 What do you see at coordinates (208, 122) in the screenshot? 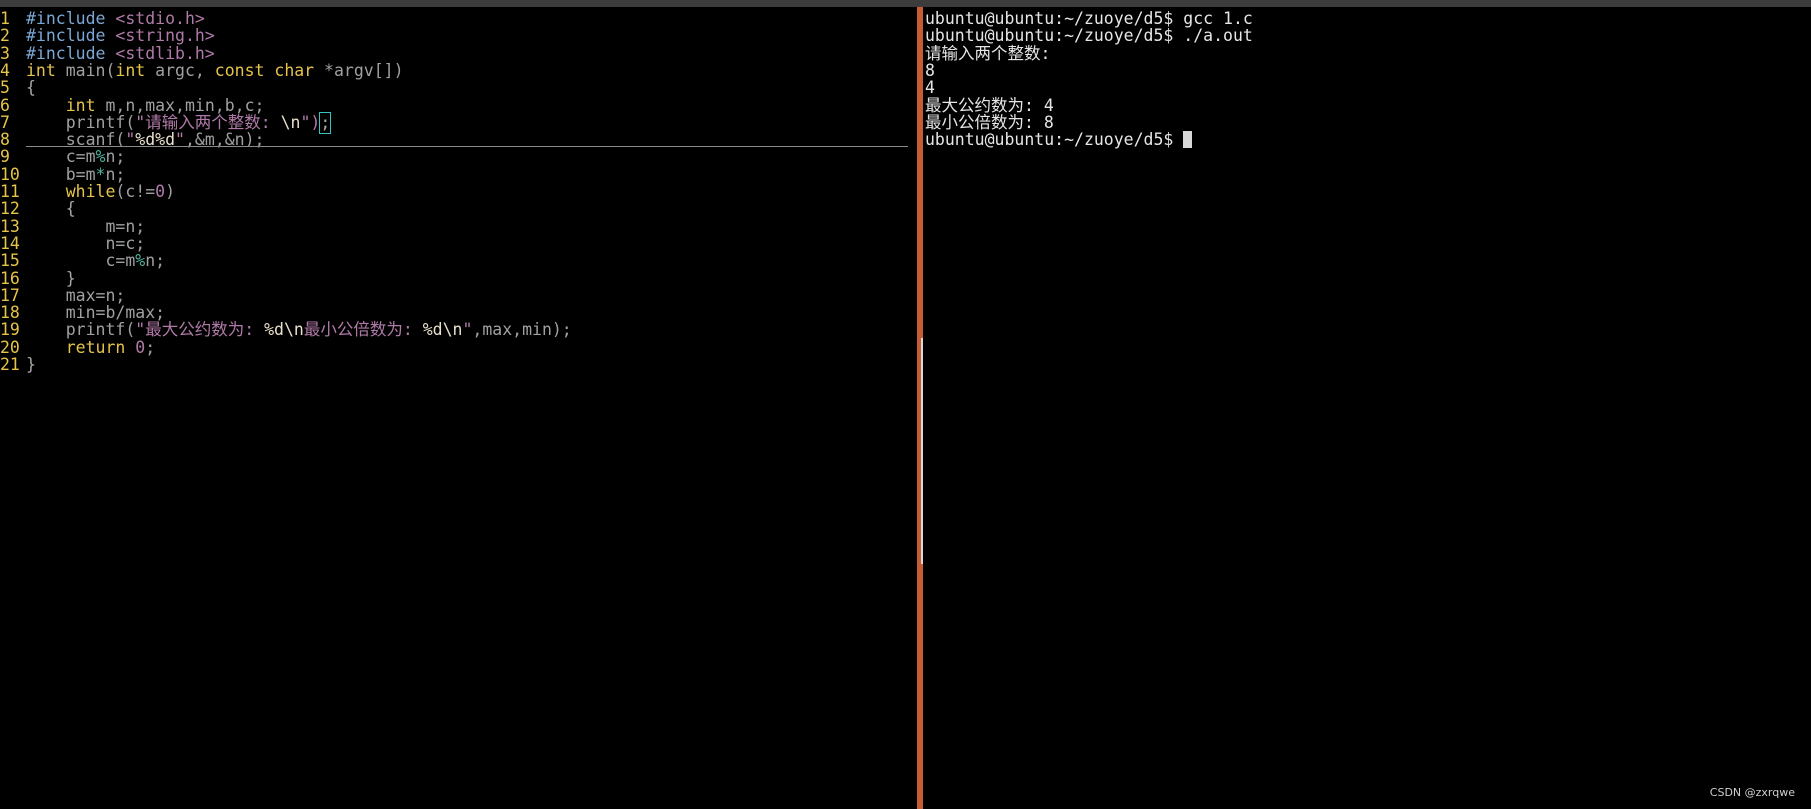
I see `code-token: "请输入两个整数:` at bounding box center [208, 122].